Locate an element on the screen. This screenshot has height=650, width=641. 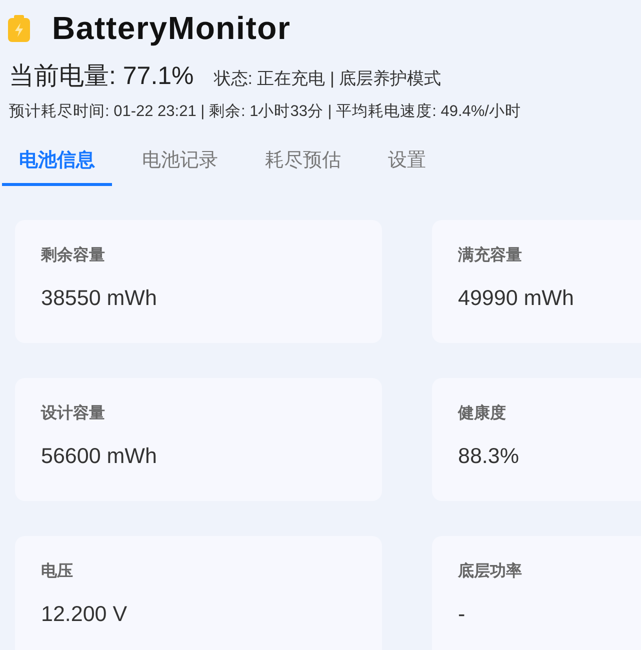
card-label: 底层功率 is located at coordinates (490, 571).